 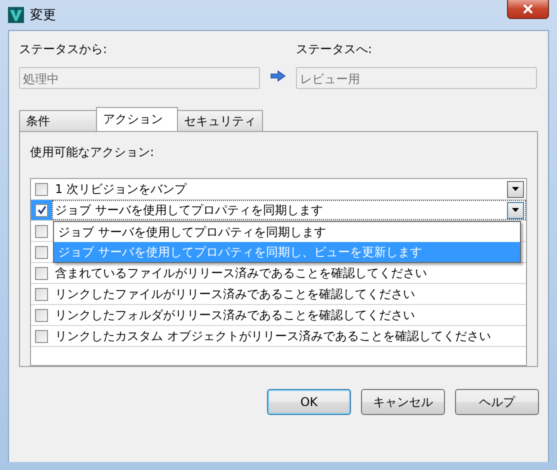 What do you see at coordinates (93, 152) in the screenshot?
I see `section-label: 使用可能なアクション:` at bounding box center [93, 152].